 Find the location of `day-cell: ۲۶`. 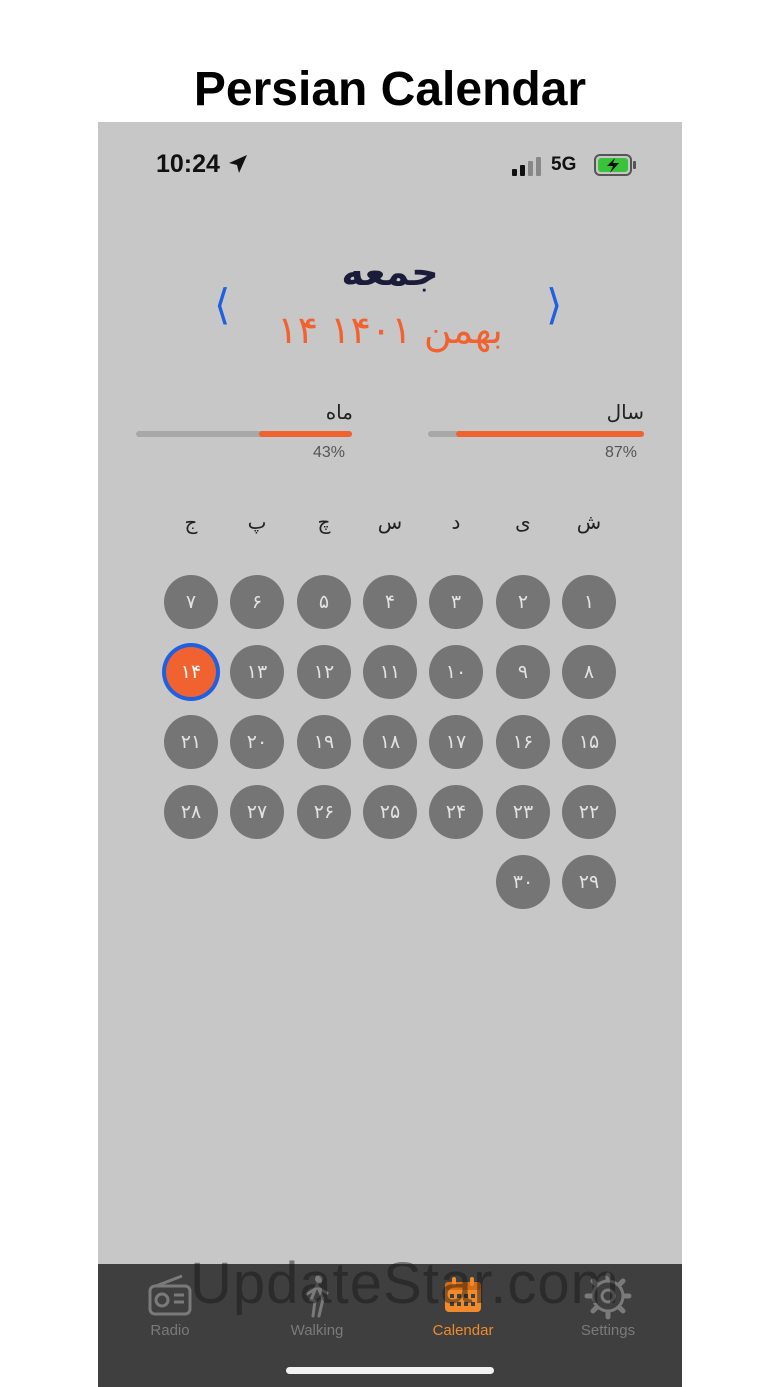

day-cell: ۲۶ is located at coordinates (324, 812).